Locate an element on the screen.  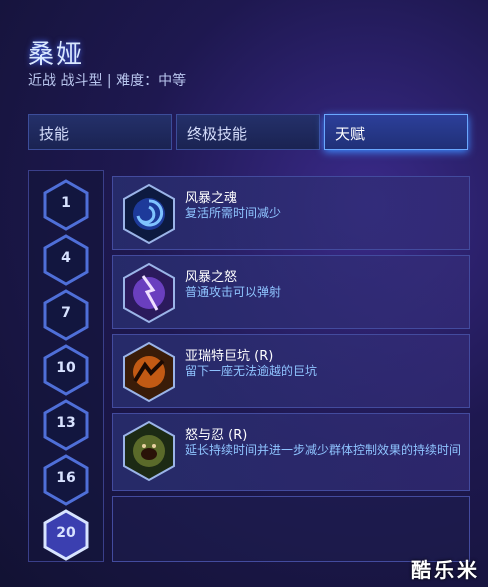
tab-talents: 天赋 is located at coordinates (396, 132).